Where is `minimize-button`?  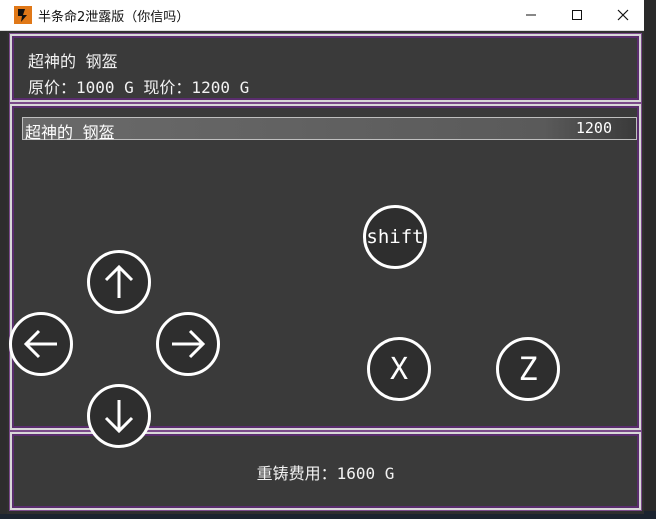
minimize-button is located at coordinates (531, 15).